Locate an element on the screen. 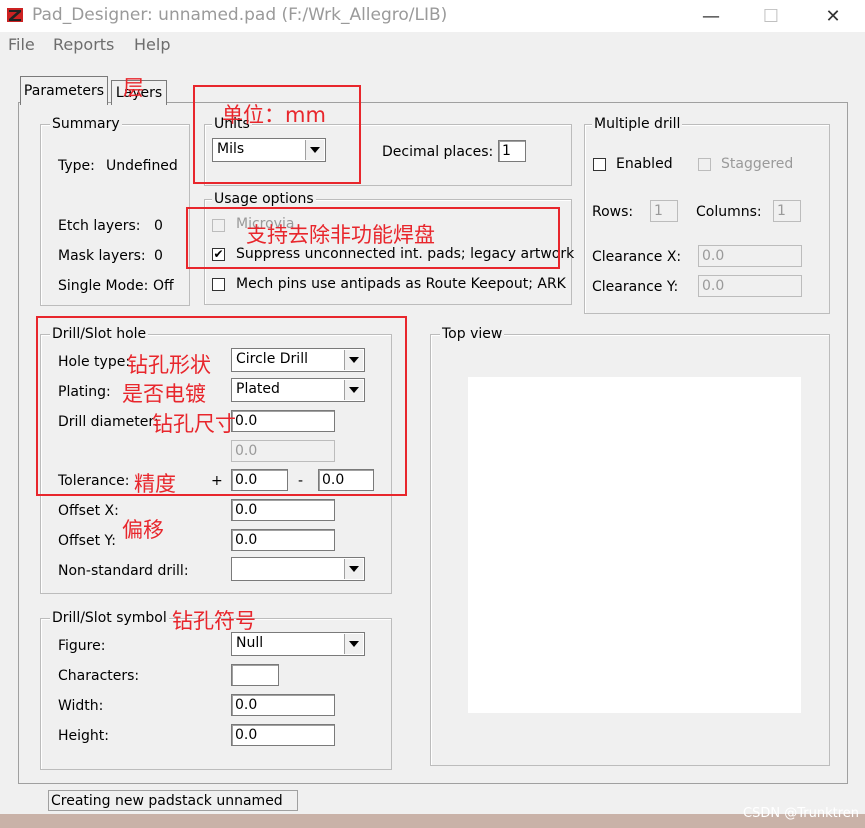 This screenshot has height=828, width=865. columns-label: Columns: is located at coordinates (729, 212).